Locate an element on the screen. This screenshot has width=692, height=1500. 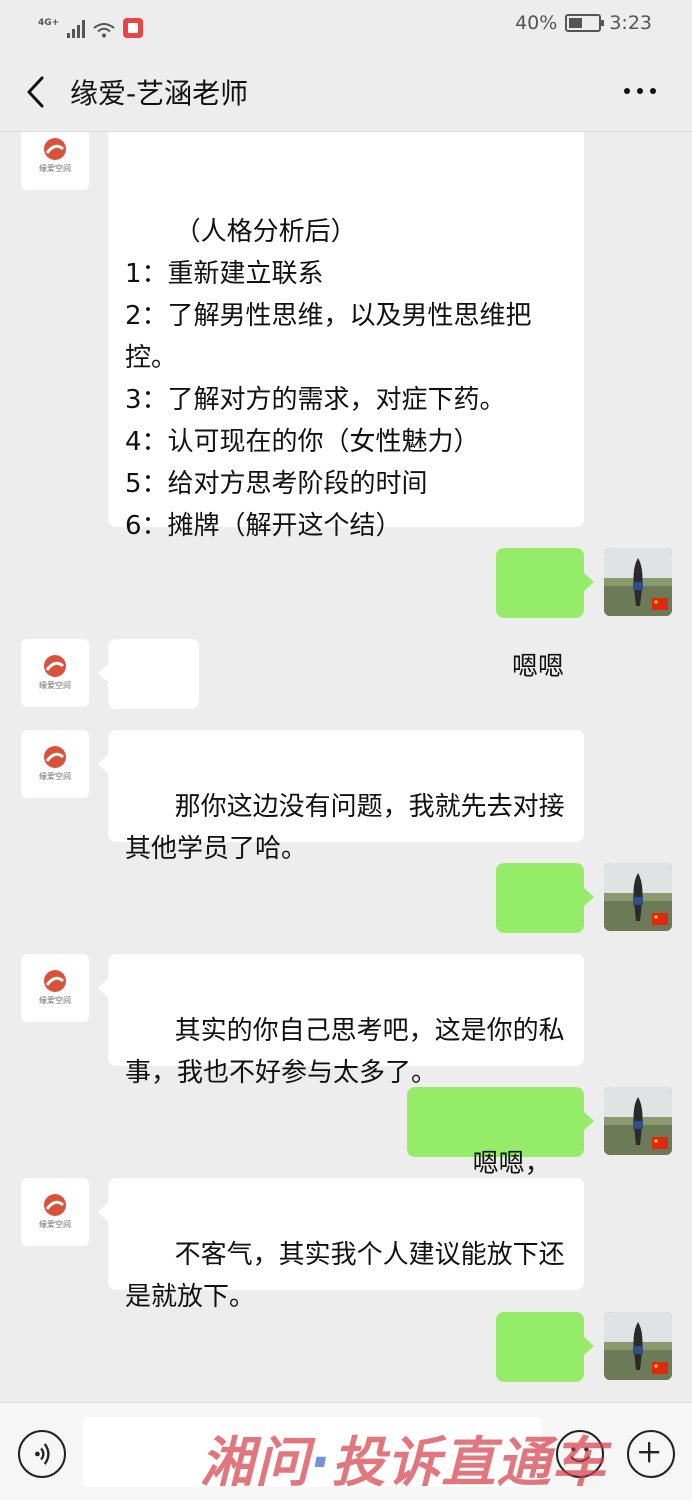
message-bubble-incoming: 那你这边没有问题，我就先去对接 其他学员了哈。 is located at coordinates (341, 797).